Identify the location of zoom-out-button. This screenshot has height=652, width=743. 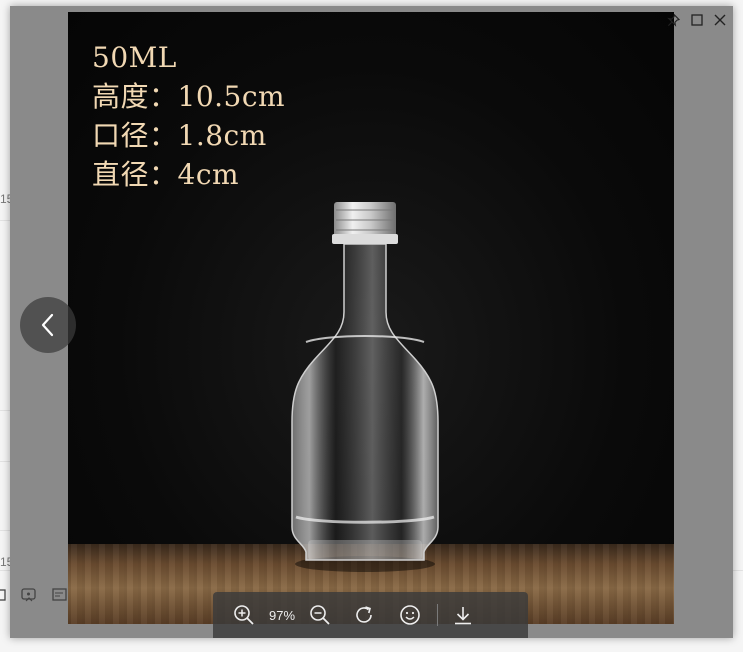
(320, 615).